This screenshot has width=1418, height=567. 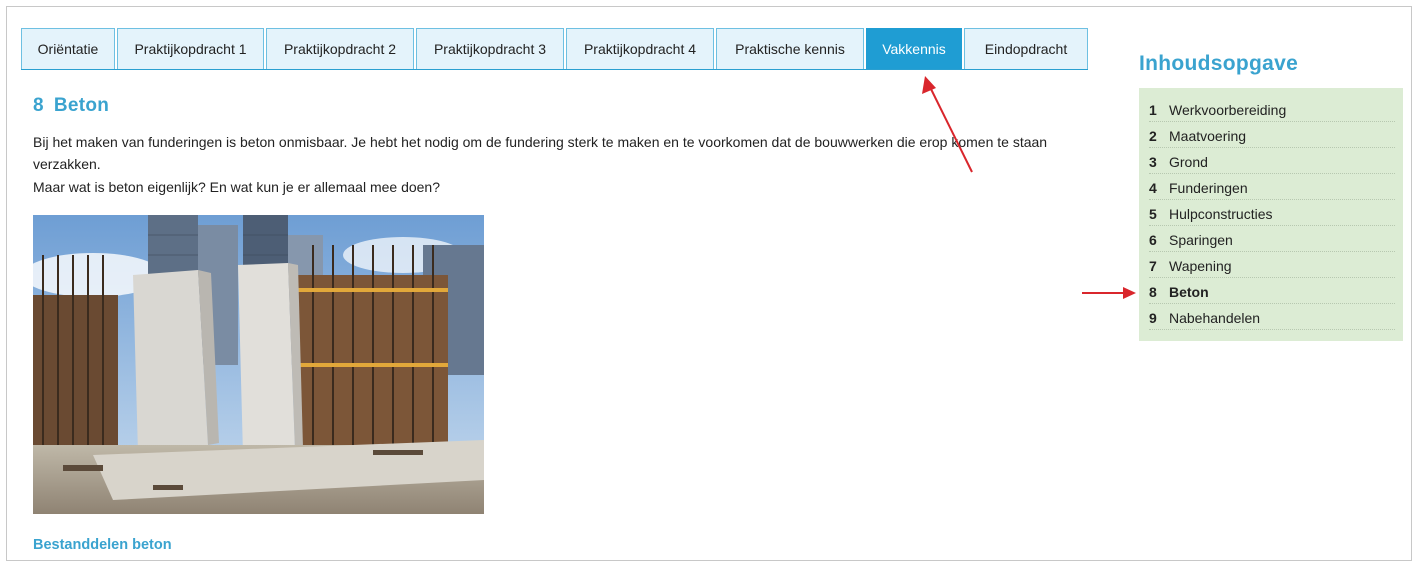 I want to click on toc-item-hulpconstructies: 5 Hulpconstructies, so click(x=1272, y=213).